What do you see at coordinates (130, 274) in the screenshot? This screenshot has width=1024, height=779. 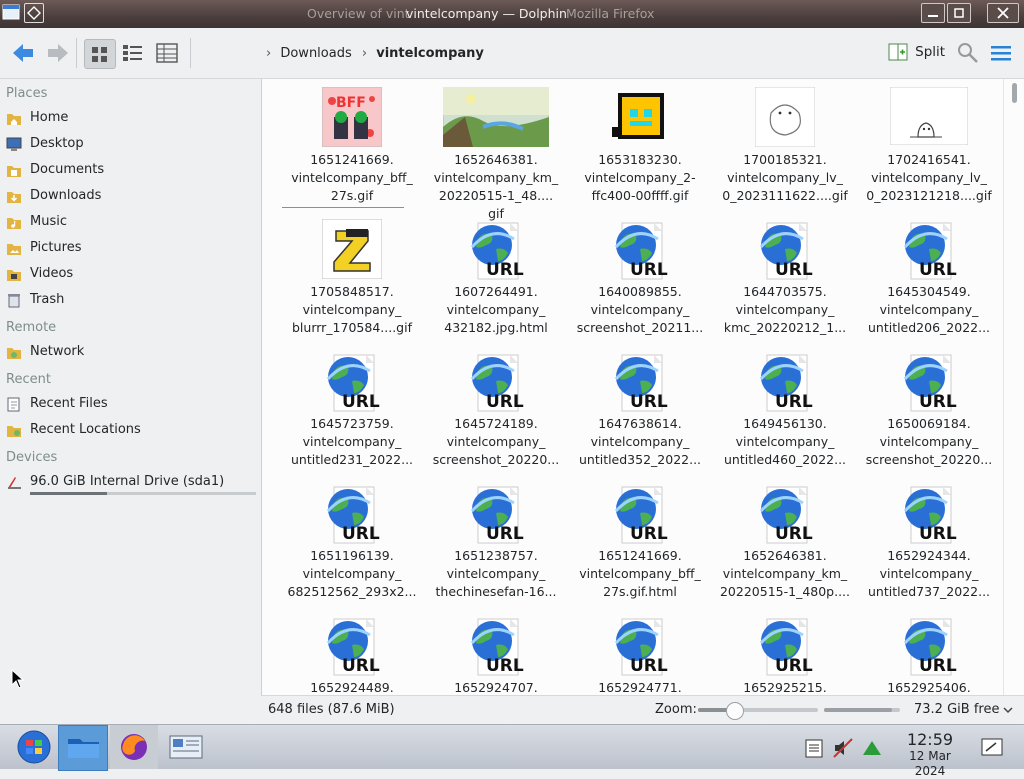 I see `sidebar-item-videos: Videos` at bounding box center [130, 274].